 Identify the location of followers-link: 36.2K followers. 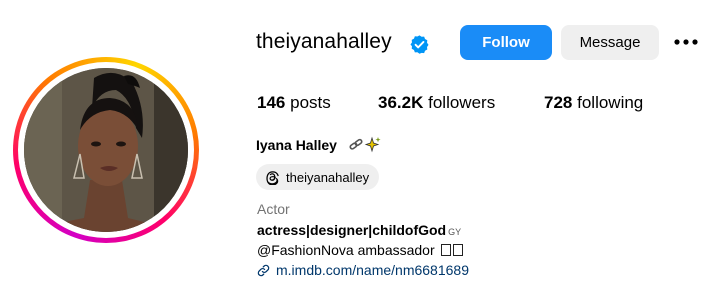
(436, 103).